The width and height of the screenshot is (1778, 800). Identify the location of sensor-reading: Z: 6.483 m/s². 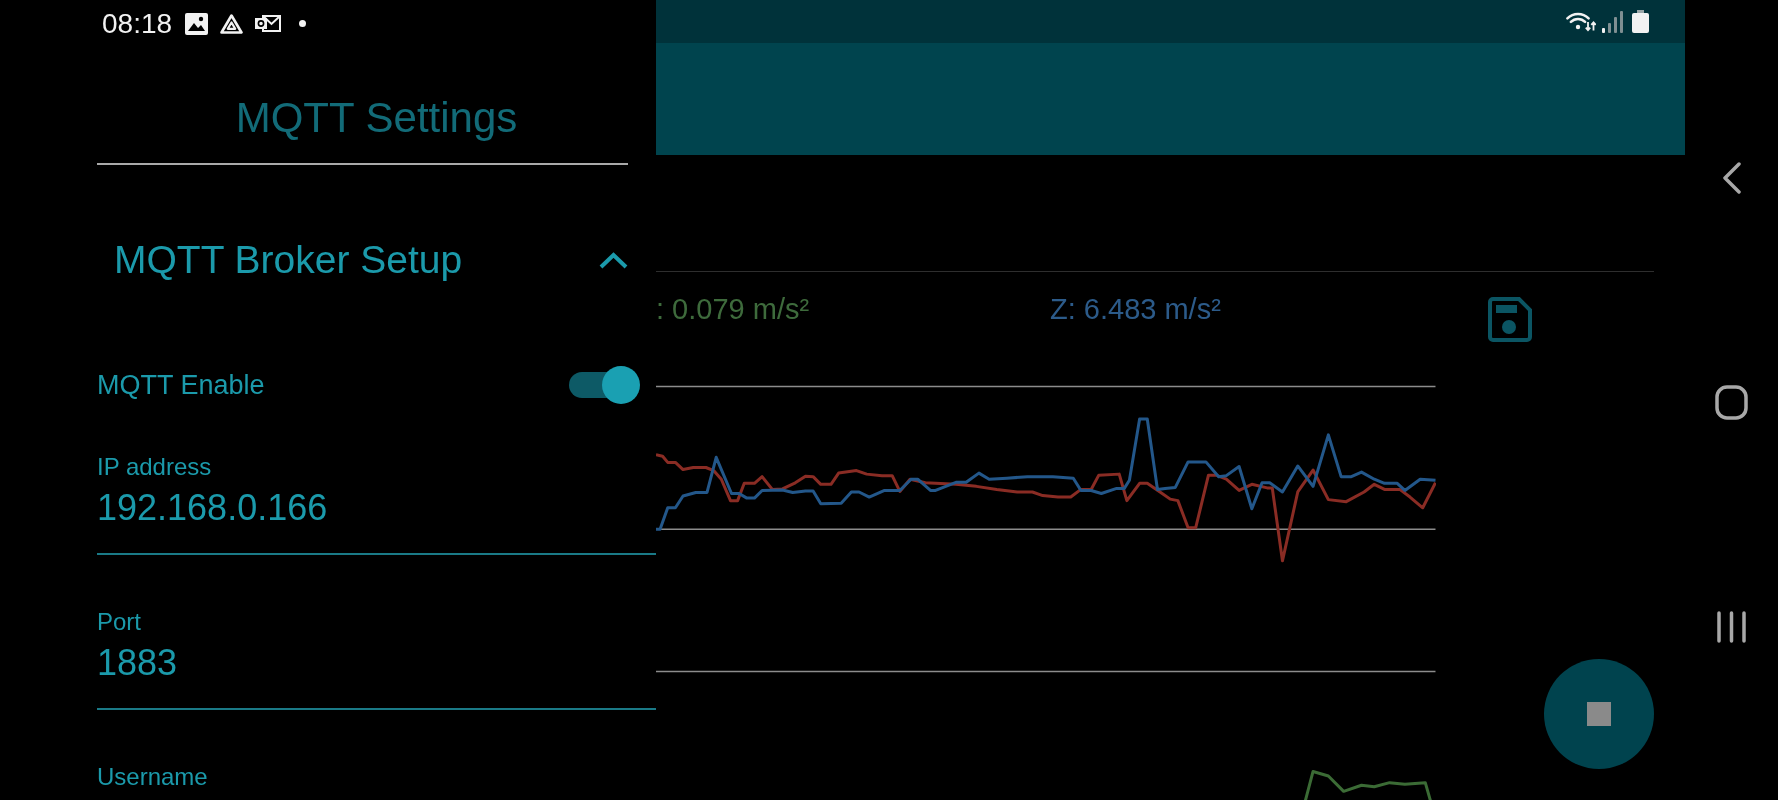
(1135, 309).